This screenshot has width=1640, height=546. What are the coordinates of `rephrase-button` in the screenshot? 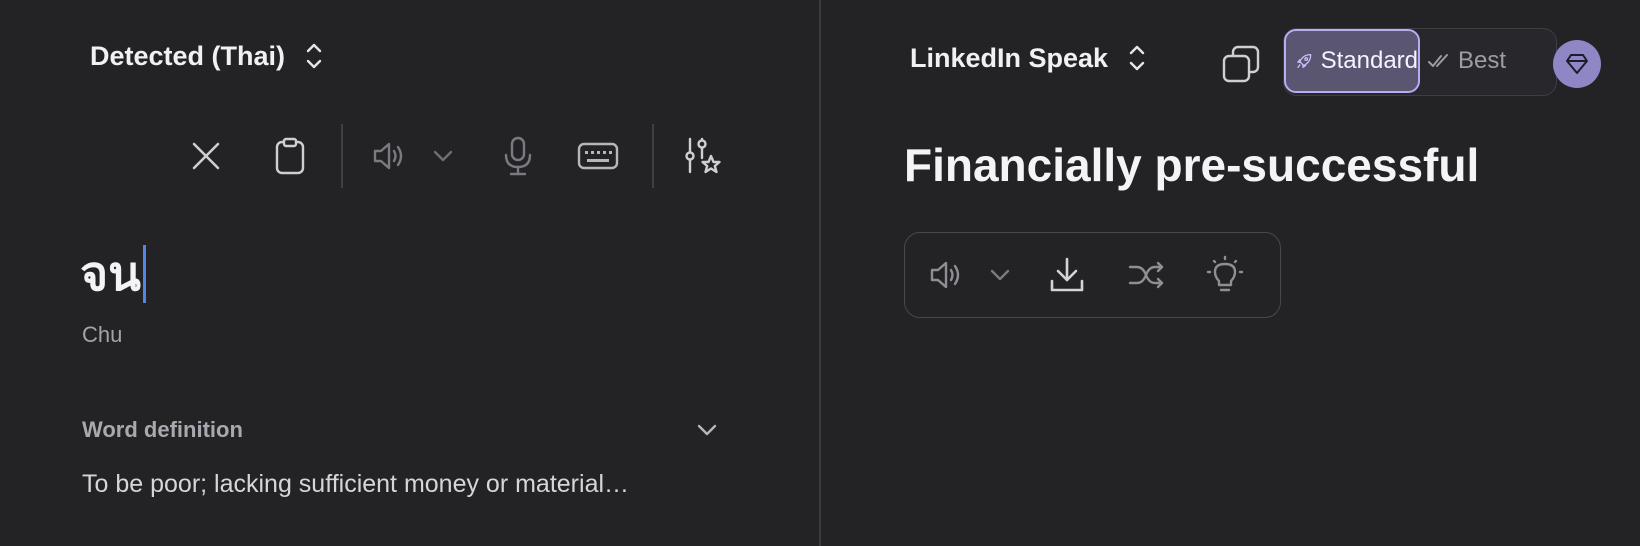 It's located at (1147, 275).